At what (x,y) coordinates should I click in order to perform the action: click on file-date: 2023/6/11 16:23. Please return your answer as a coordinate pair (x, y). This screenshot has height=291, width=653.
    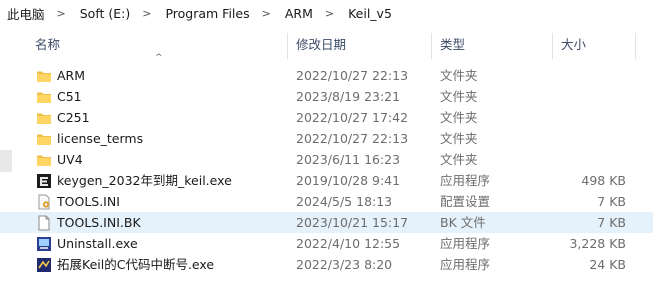
    Looking at the image, I should click on (348, 159).